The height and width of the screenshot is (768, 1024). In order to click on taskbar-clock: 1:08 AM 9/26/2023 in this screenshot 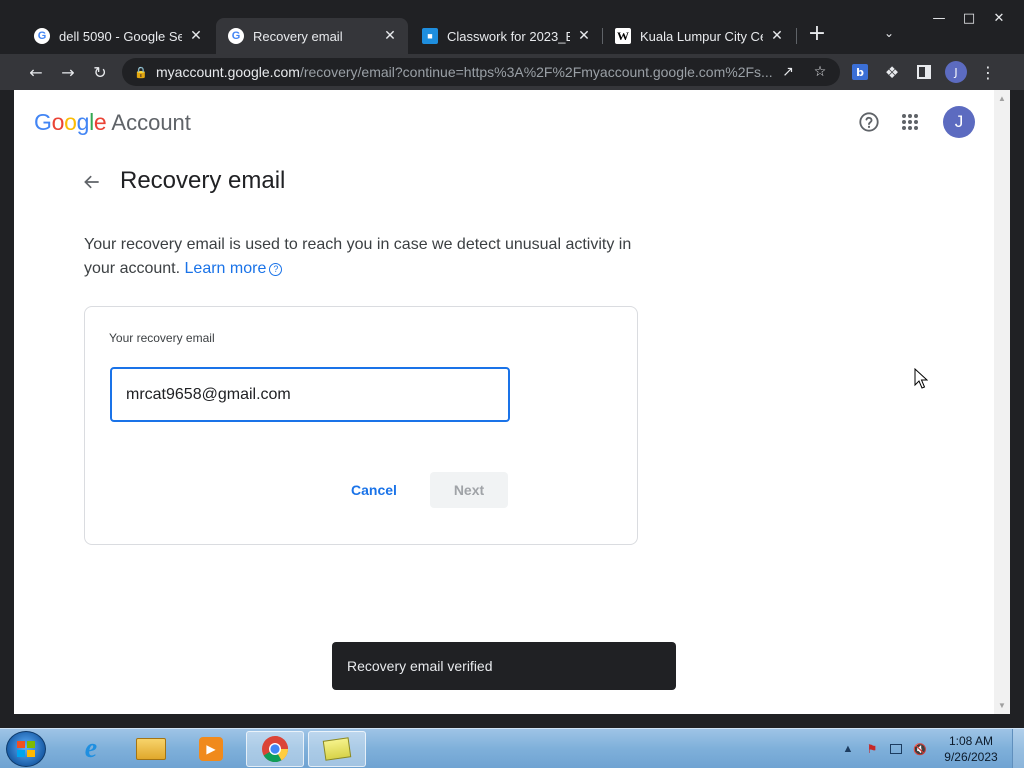, I will do `click(971, 749)`.